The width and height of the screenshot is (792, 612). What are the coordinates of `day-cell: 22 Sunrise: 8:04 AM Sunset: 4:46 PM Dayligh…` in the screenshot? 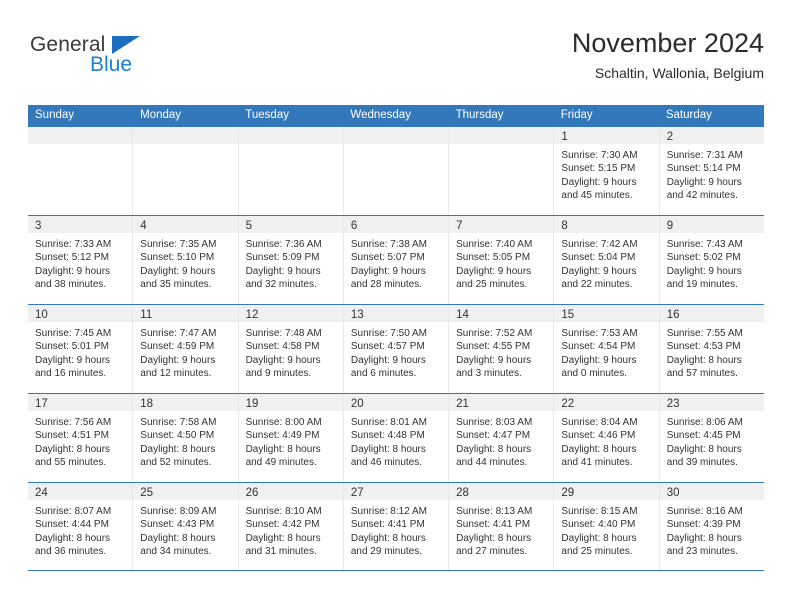 It's located at (607, 438).